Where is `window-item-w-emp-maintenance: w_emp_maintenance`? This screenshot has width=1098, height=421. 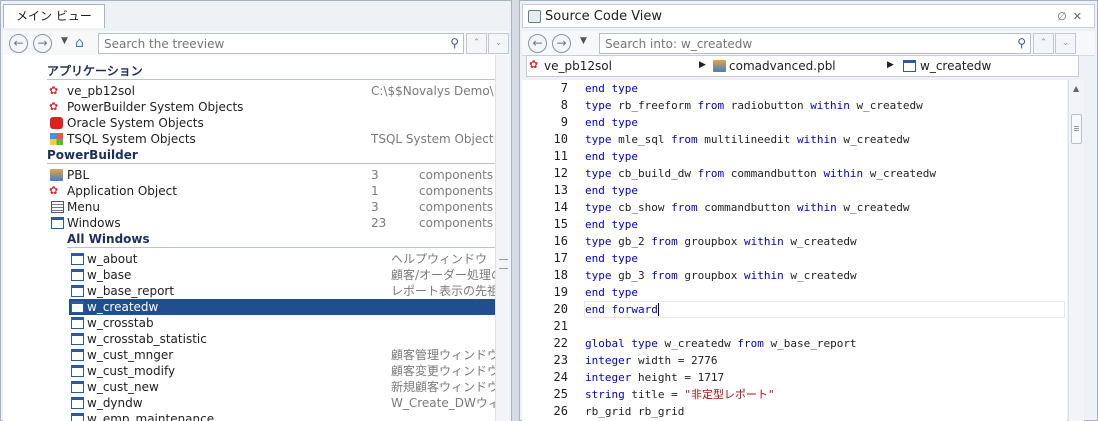 window-item-w-emp-maintenance: w_emp_maintenance is located at coordinates (249, 416).